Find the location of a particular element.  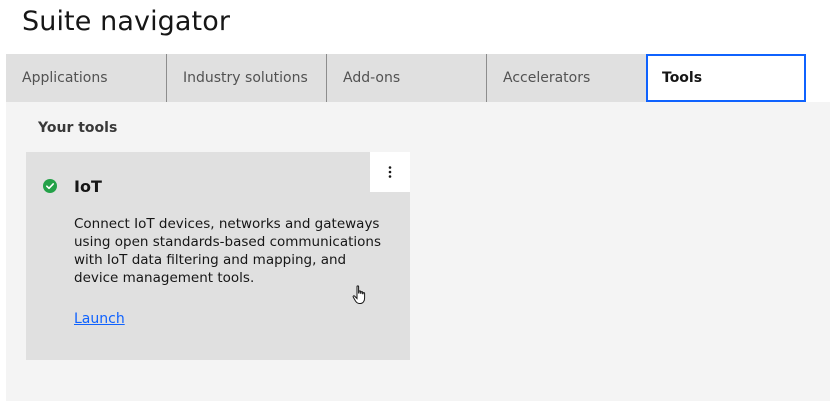

tab-industry-solutions: Industry solutions is located at coordinates (246, 78).